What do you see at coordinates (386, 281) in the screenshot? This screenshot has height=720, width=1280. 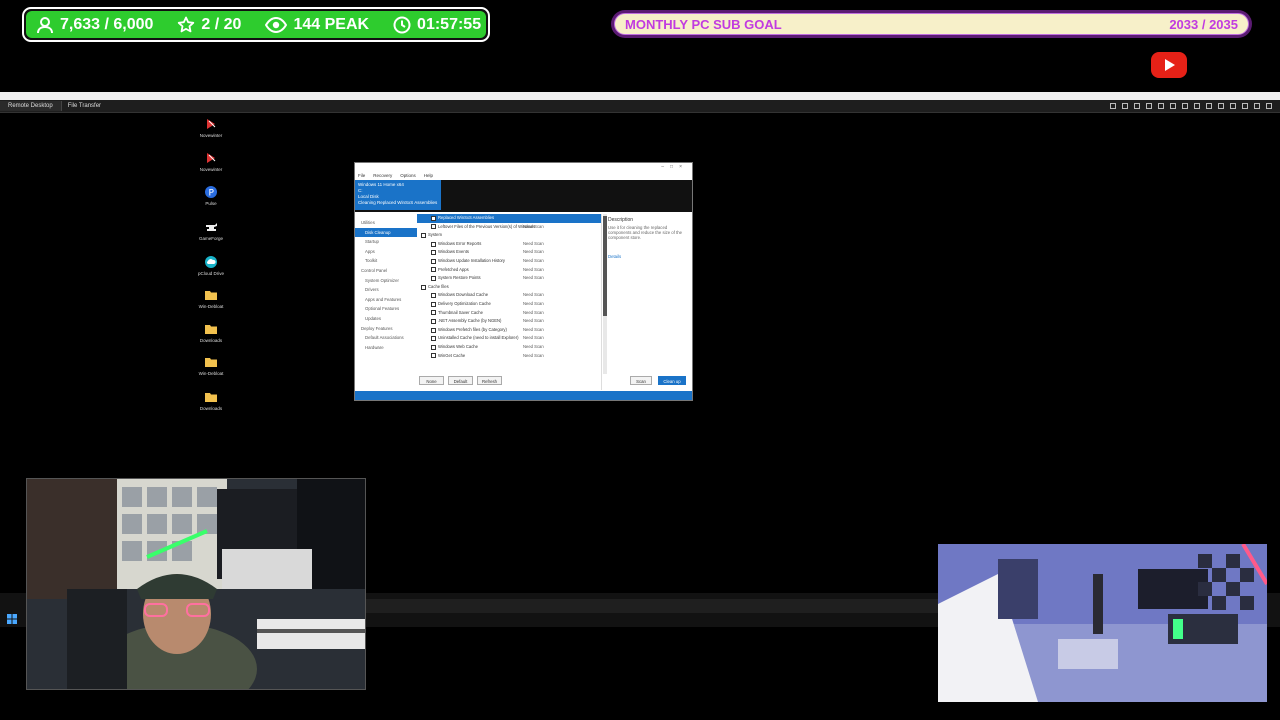 I see `nav-item: System Optimizer` at bounding box center [386, 281].